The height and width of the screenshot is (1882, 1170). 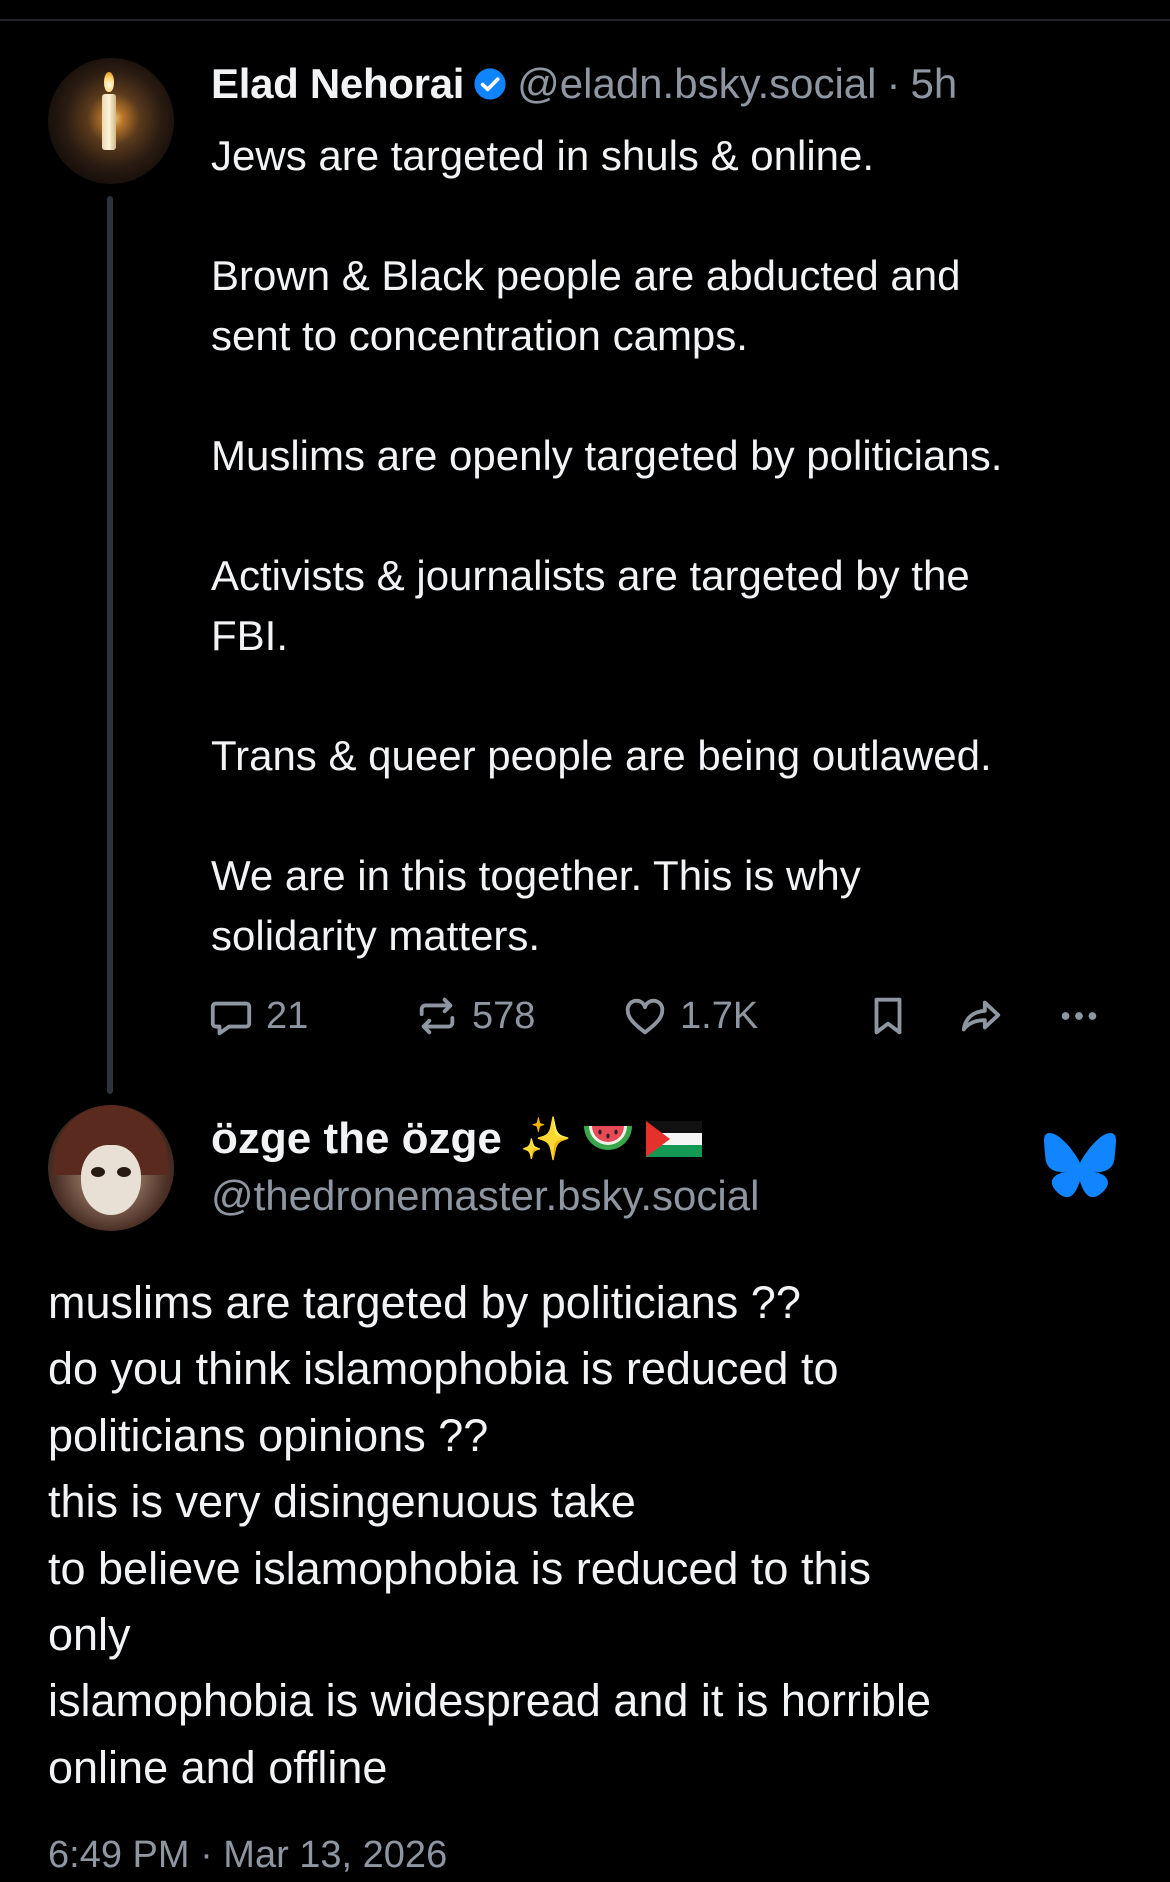 I want to click on reply-author-handle: @thedronemaster.bsky.social, so click(x=485, y=1196).